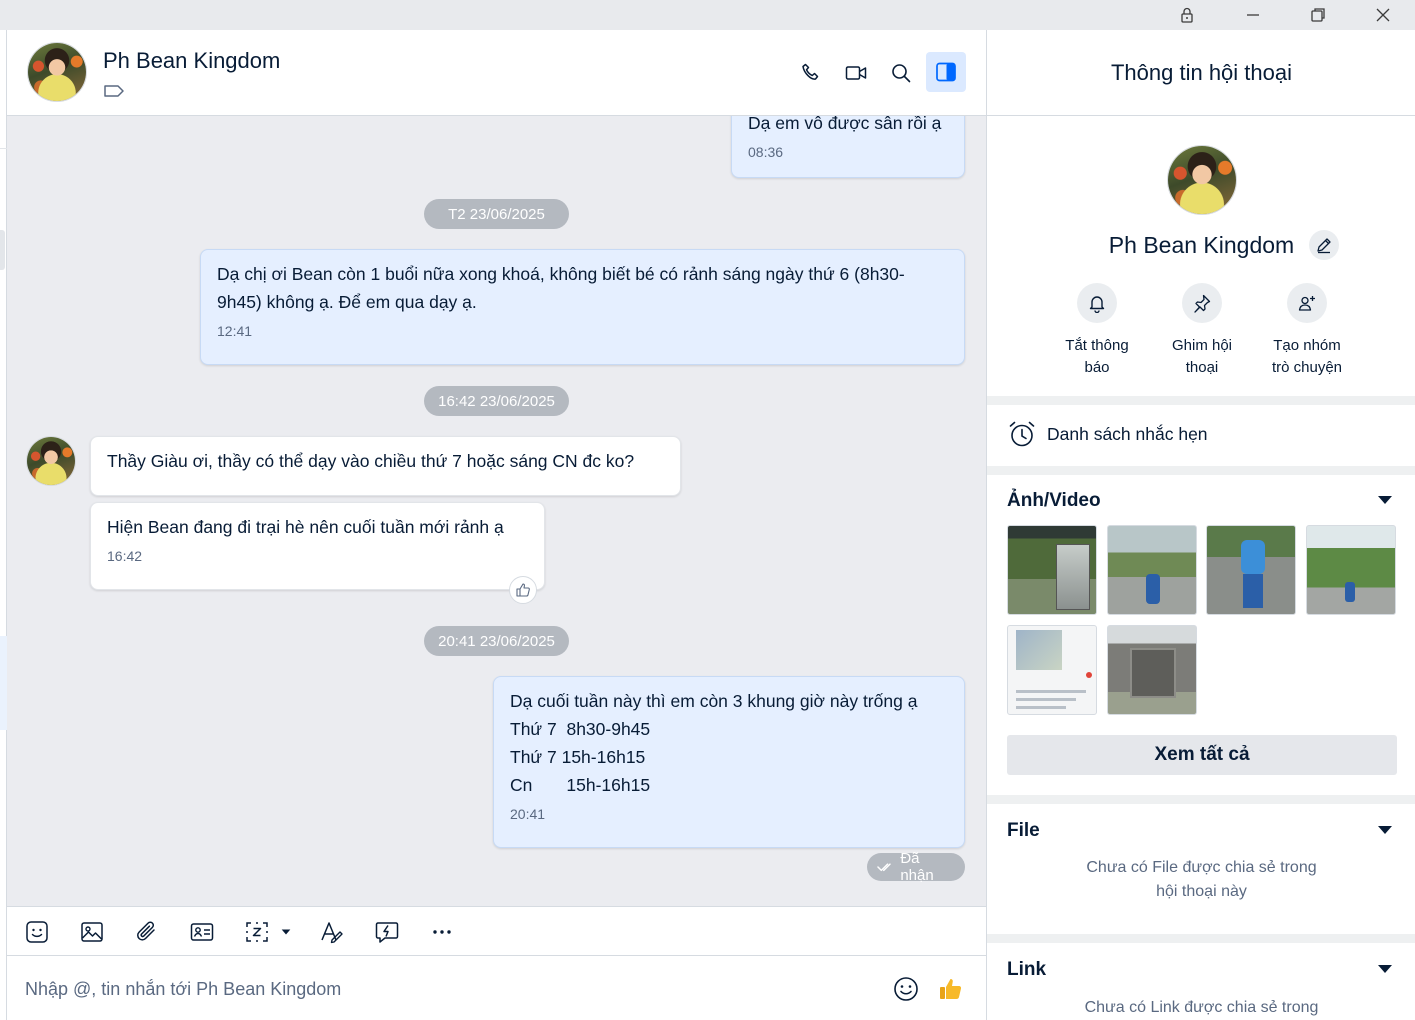  What do you see at coordinates (845, 124) in the screenshot?
I see `message-text: Dạ em vô được sân rồi ạ` at bounding box center [845, 124].